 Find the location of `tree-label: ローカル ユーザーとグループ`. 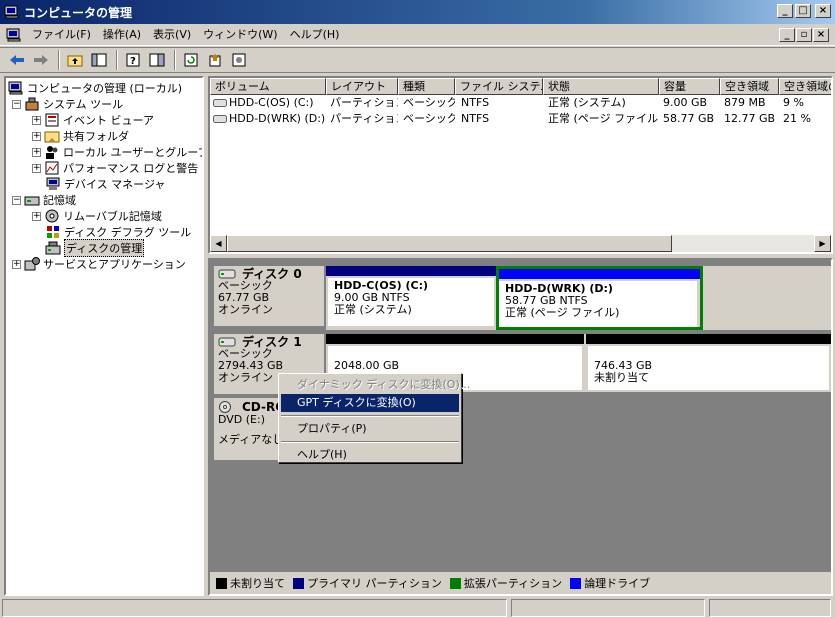

tree-label: ローカル ユーザーとグループ is located at coordinates (133, 152).